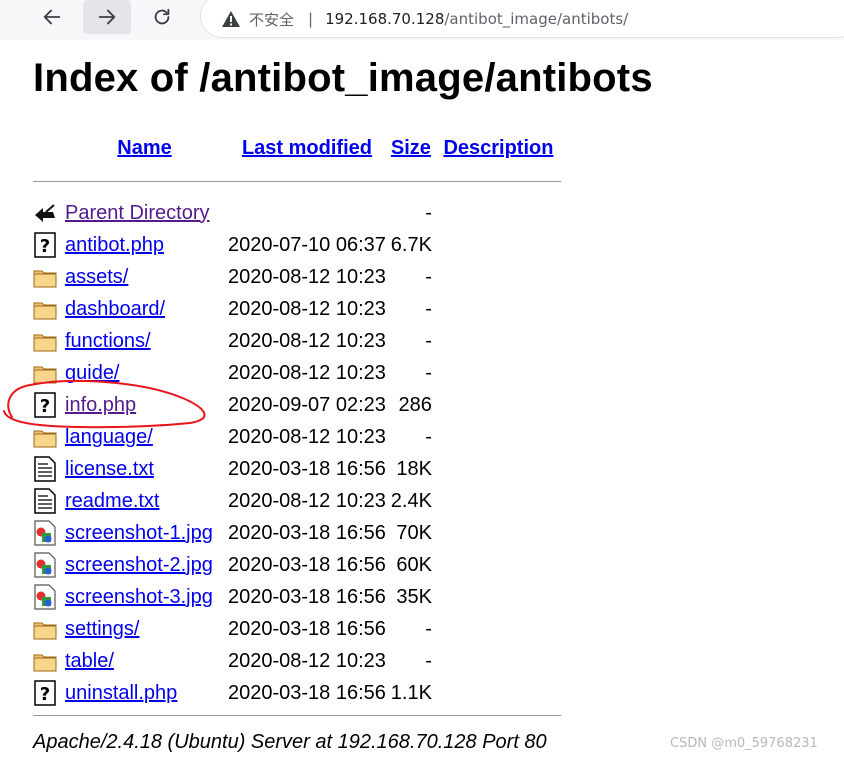  What do you see at coordinates (139, 565) in the screenshot?
I see `file-link: screenshot-2.jpg` at bounding box center [139, 565].